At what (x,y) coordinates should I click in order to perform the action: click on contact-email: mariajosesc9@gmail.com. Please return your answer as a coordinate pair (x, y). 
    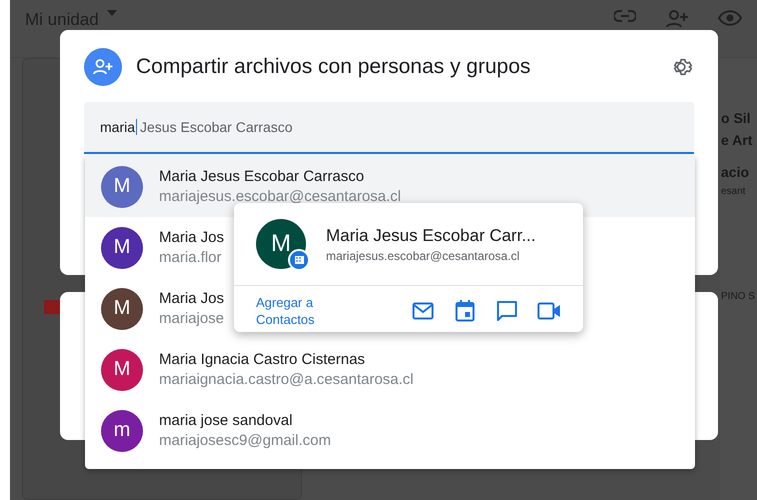
    Looking at the image, I should click on (245, 440).